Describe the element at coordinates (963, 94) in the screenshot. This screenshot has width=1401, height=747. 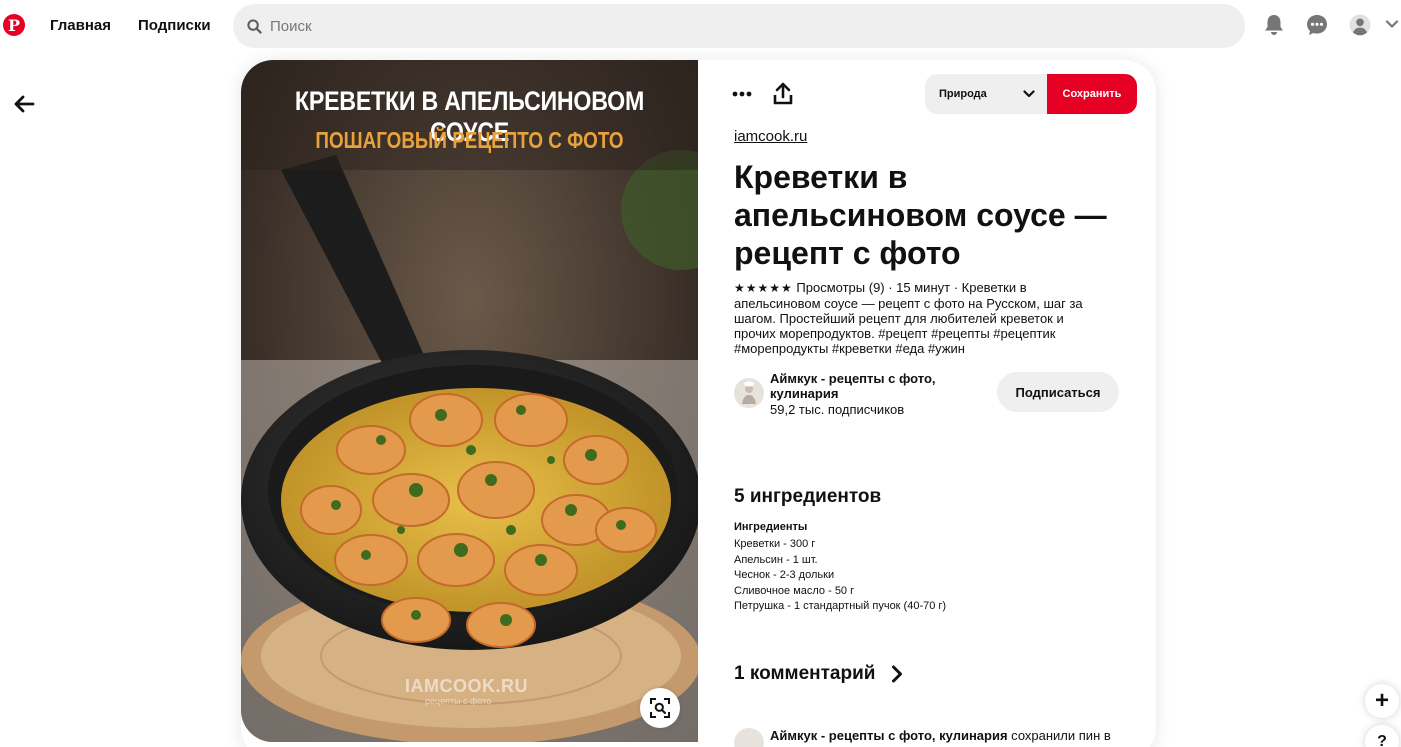
I see `board-select-label: Природа` at that location.